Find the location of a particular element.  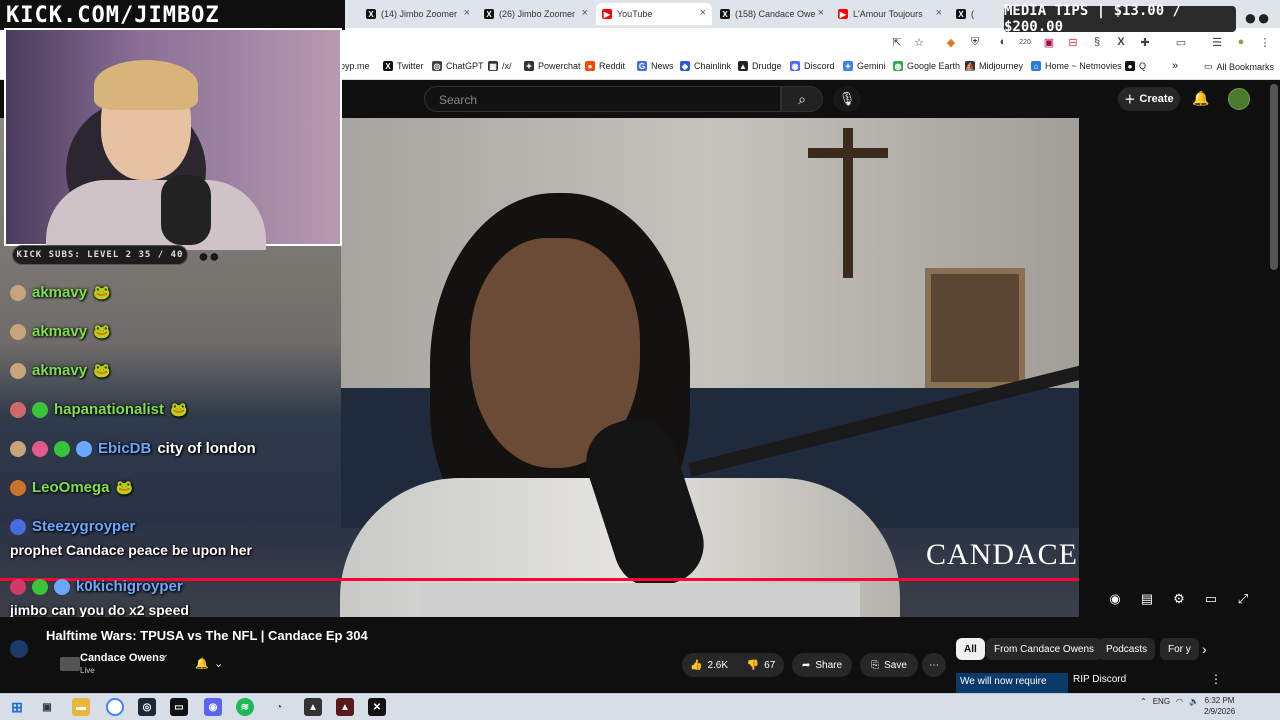

sidebar-icon: ▭ is located at coordinates (1181, 42).